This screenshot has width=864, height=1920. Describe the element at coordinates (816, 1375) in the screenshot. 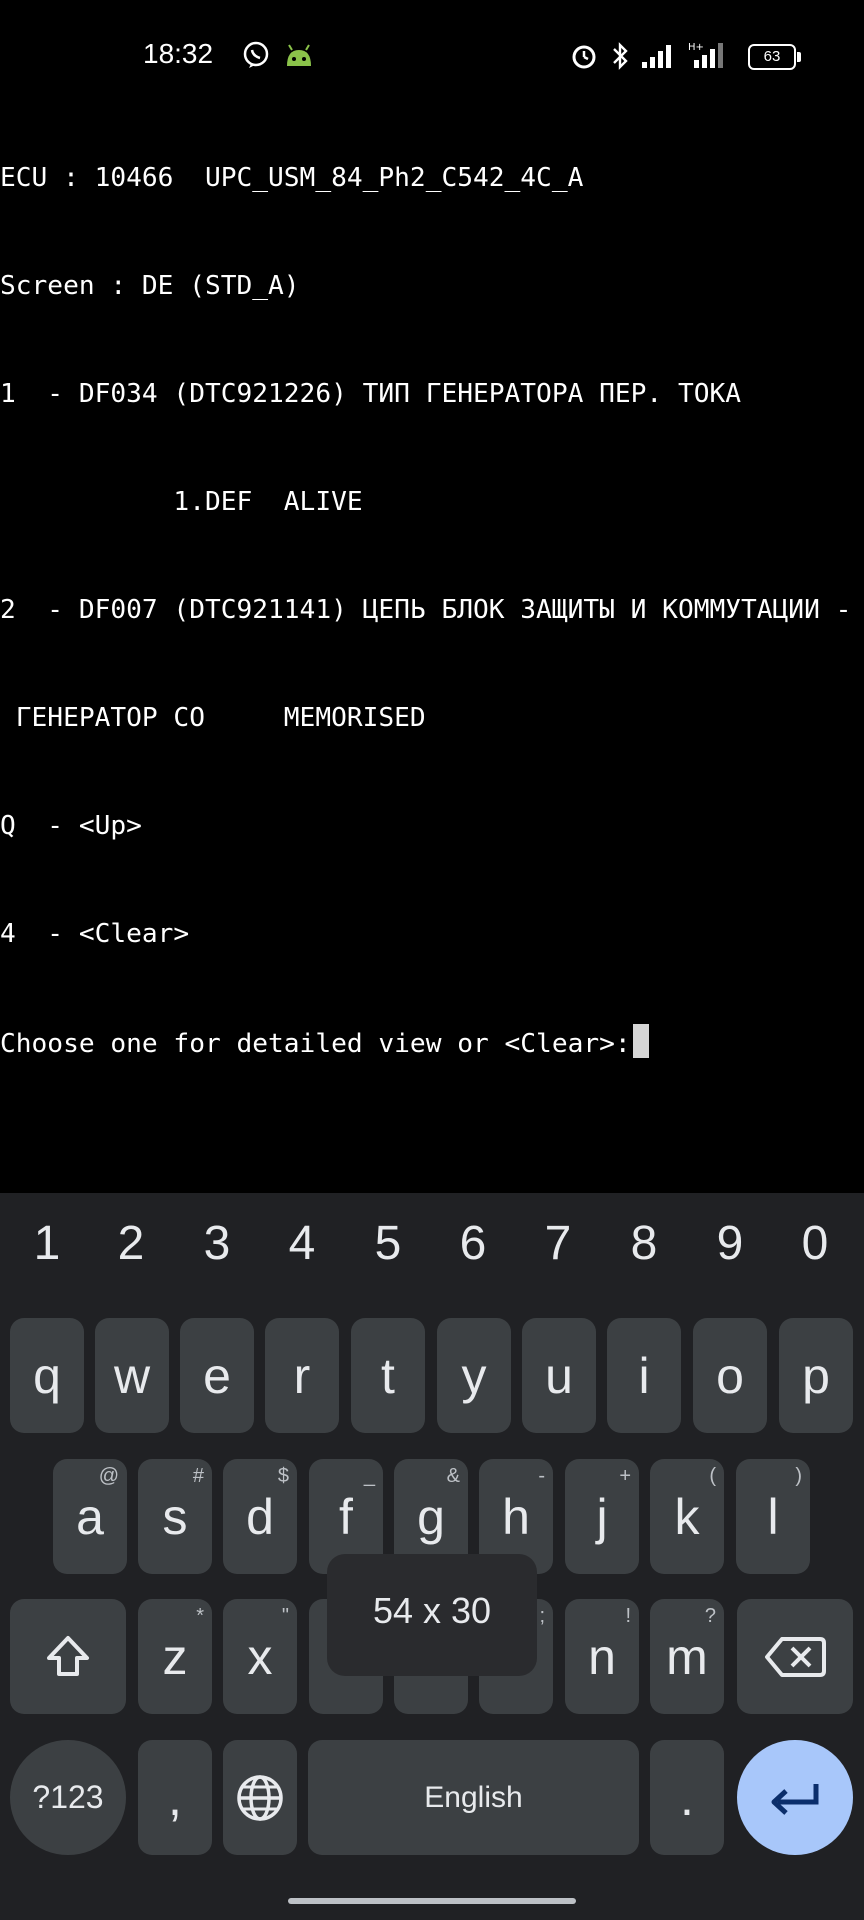

I see `key-p: p` at that location.